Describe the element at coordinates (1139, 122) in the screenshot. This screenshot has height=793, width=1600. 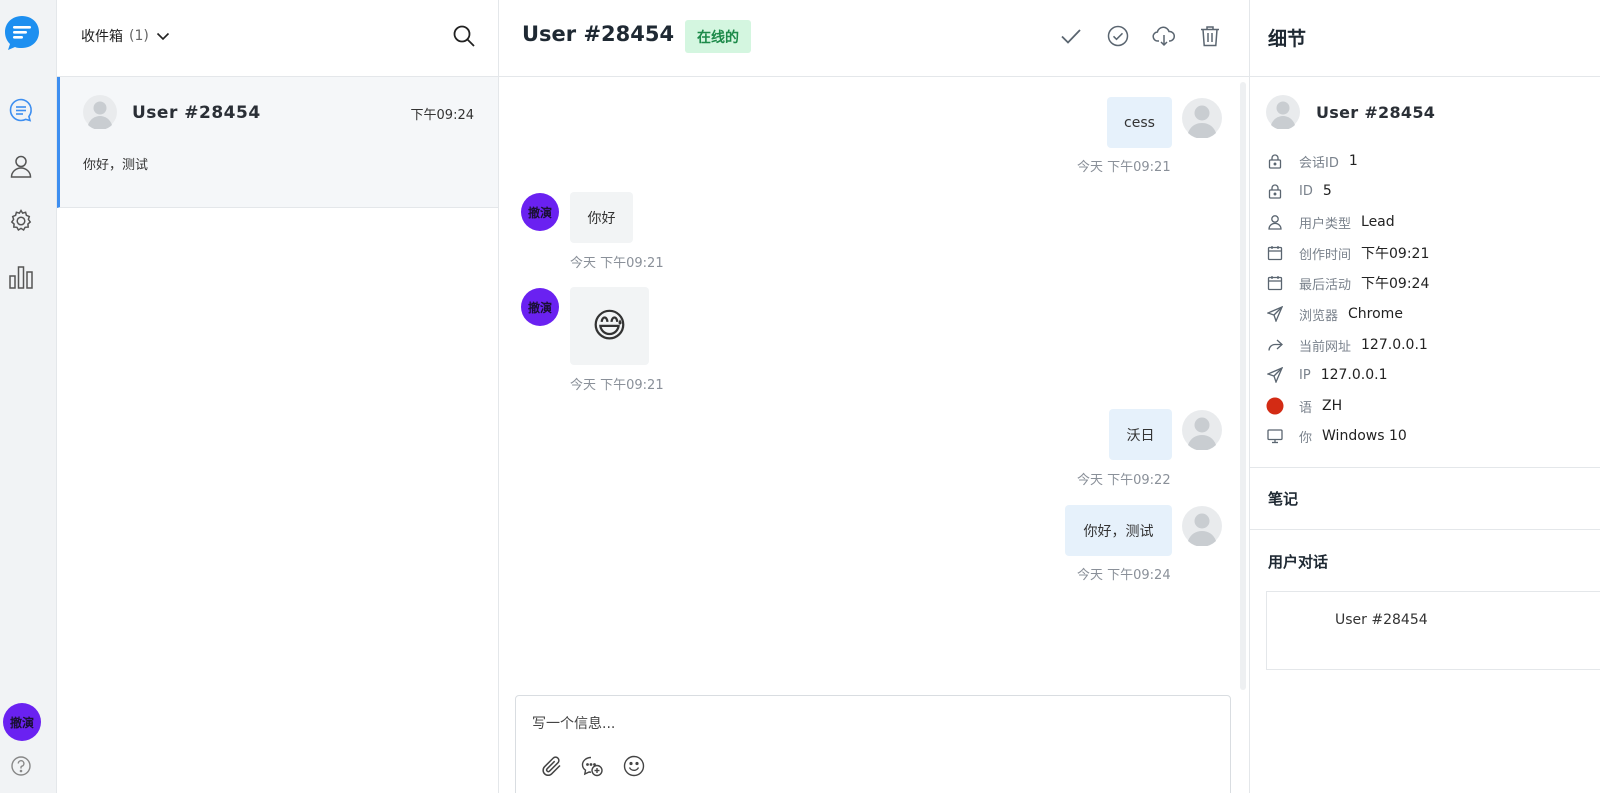
I see `message-bubble-outgoing: cess` at that location.